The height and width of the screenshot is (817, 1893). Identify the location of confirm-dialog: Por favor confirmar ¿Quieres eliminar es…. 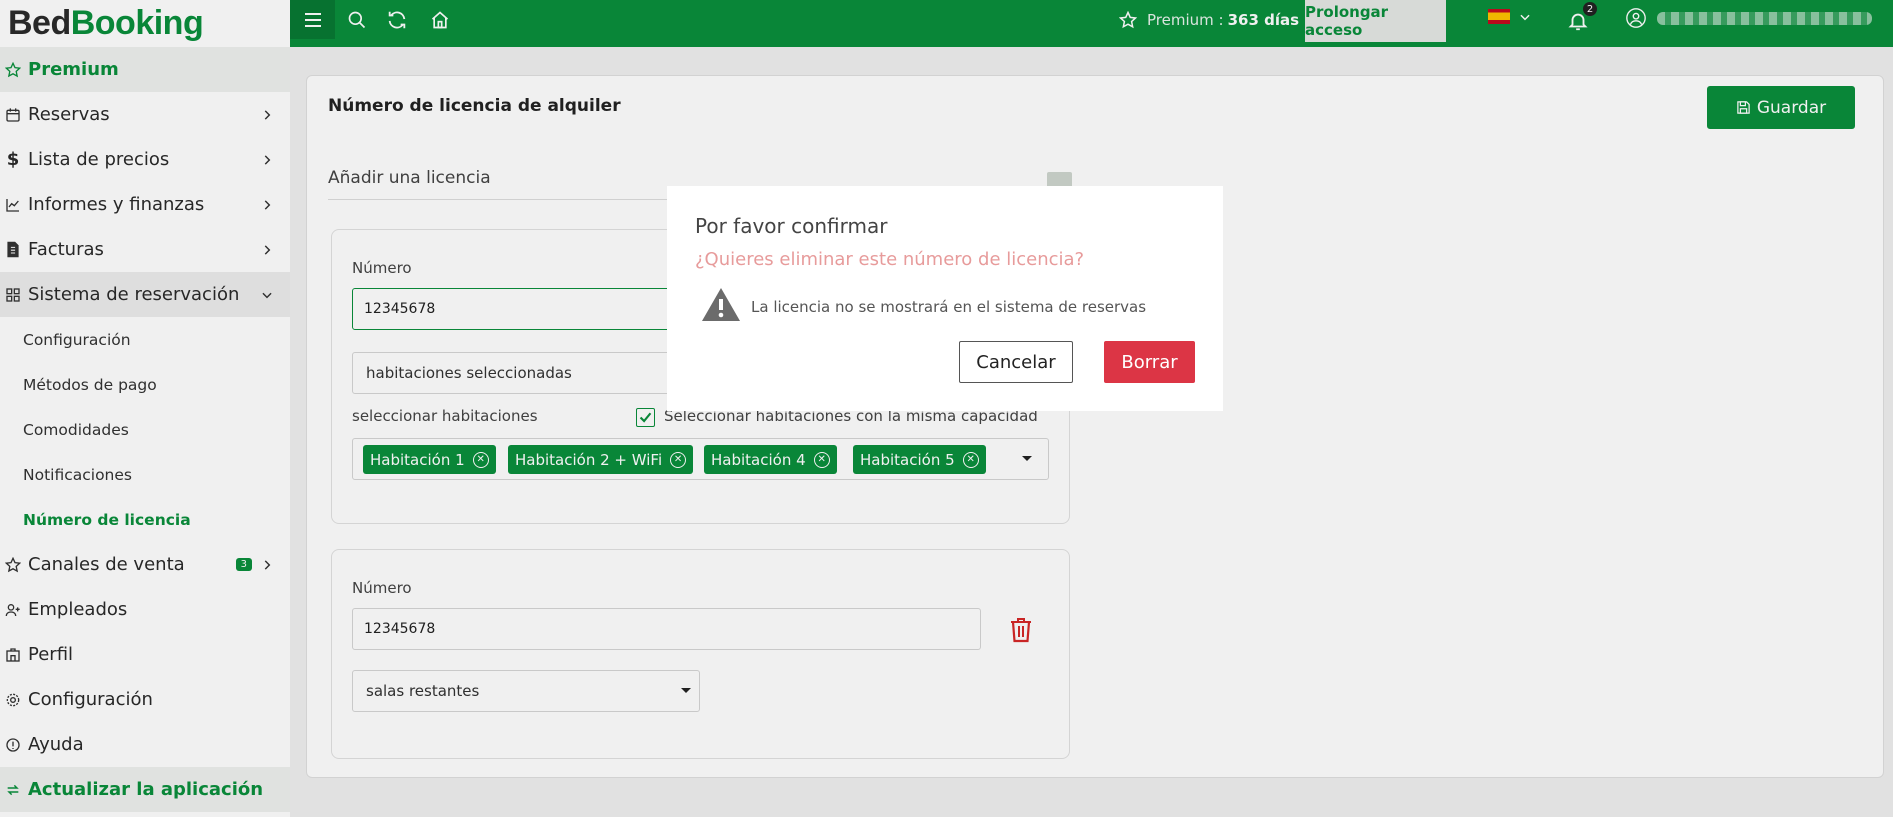
(945, 298).